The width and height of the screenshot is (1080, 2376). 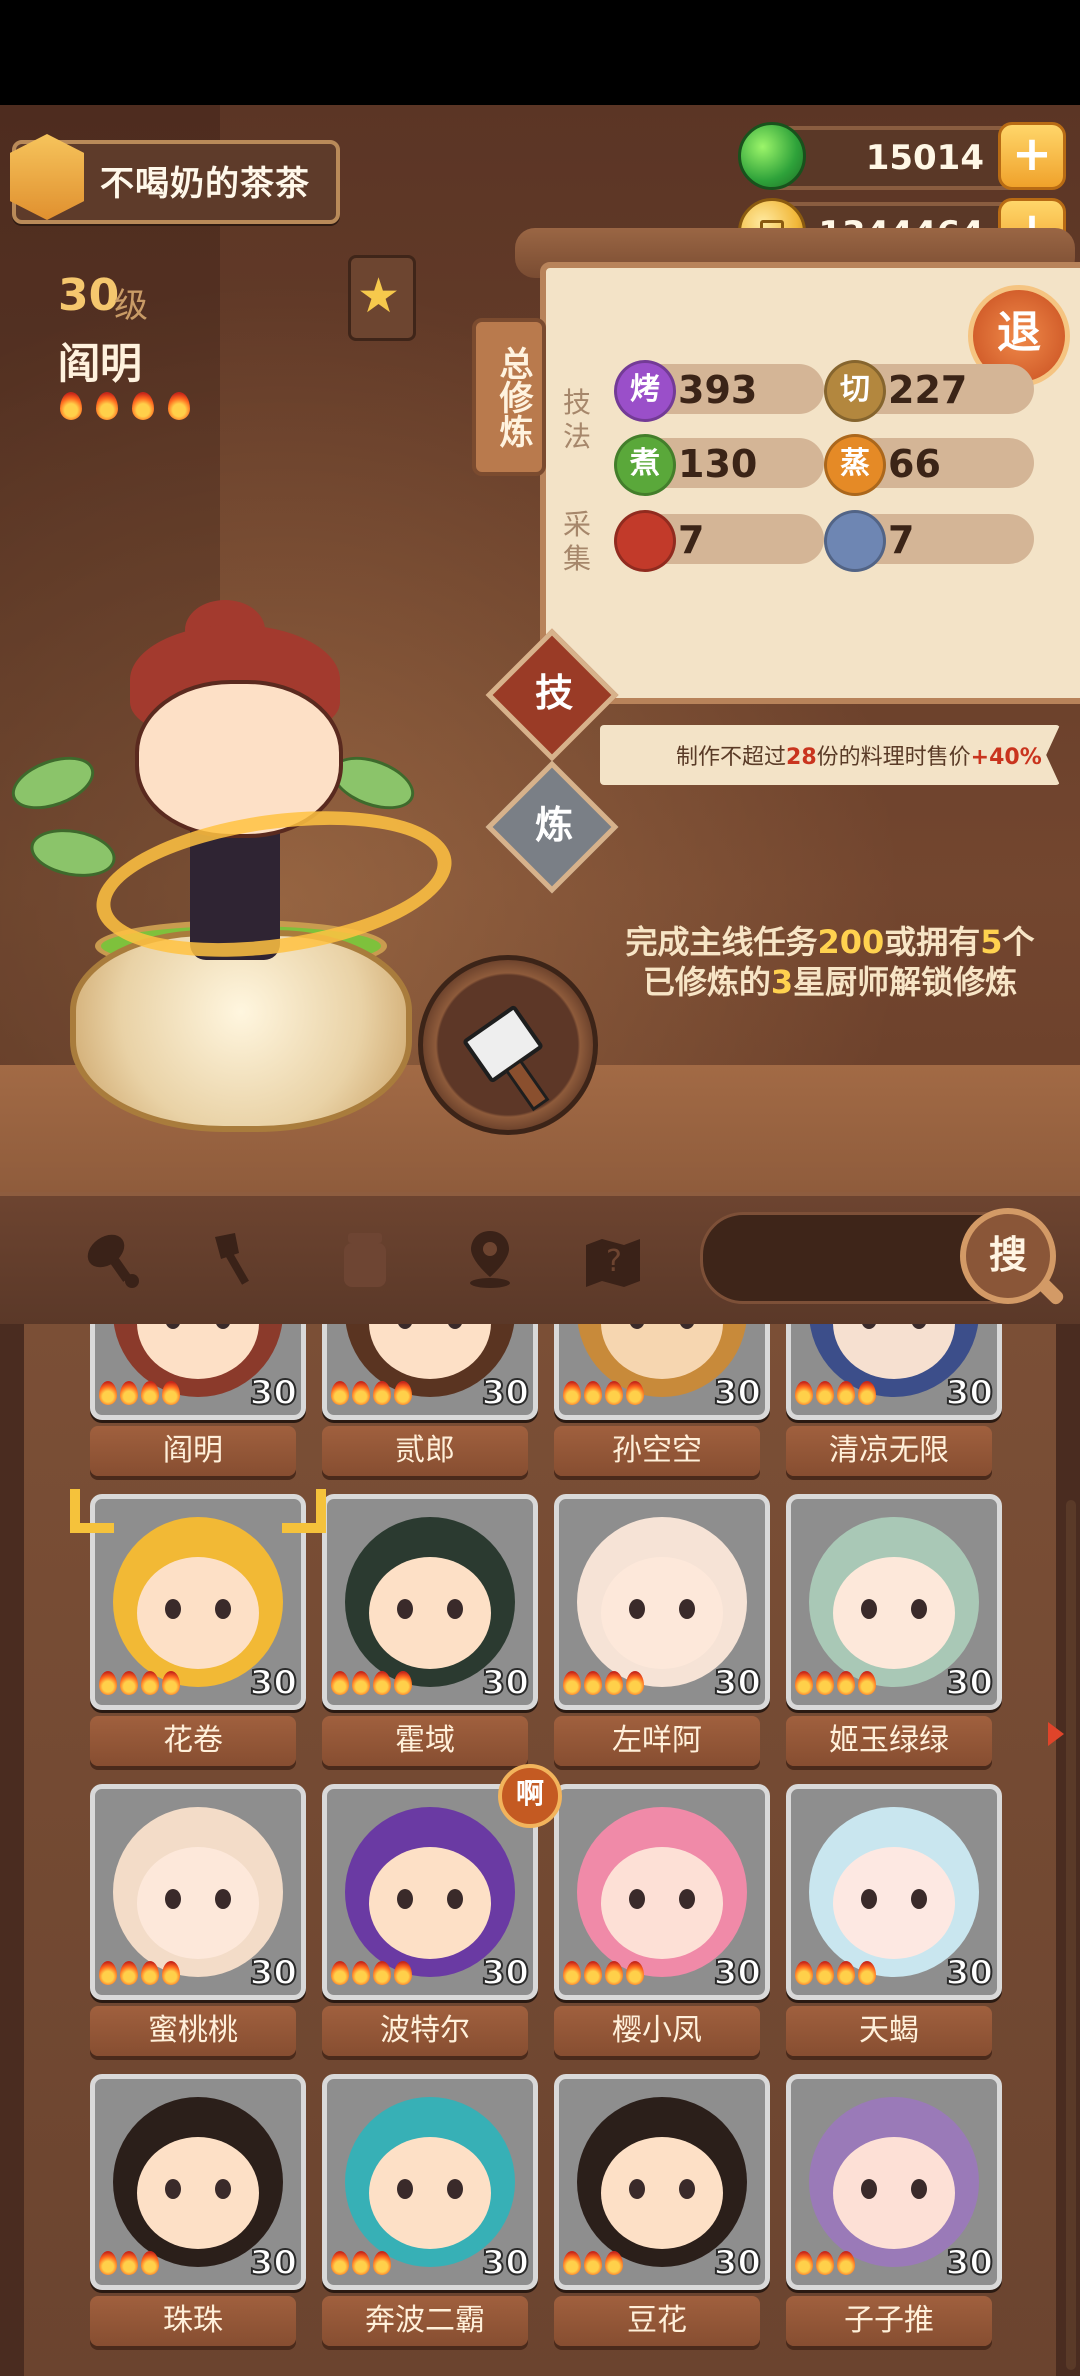 I want to click on favorite-star-button: ★, so click(x=382, y=298).